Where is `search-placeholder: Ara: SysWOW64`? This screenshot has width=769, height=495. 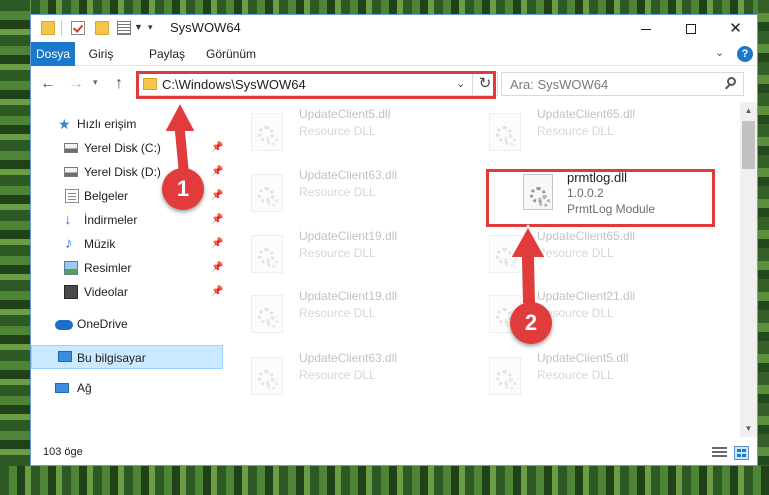 search-placeholder: Ara: SysWOW64 is located at coordinates (559, 84).